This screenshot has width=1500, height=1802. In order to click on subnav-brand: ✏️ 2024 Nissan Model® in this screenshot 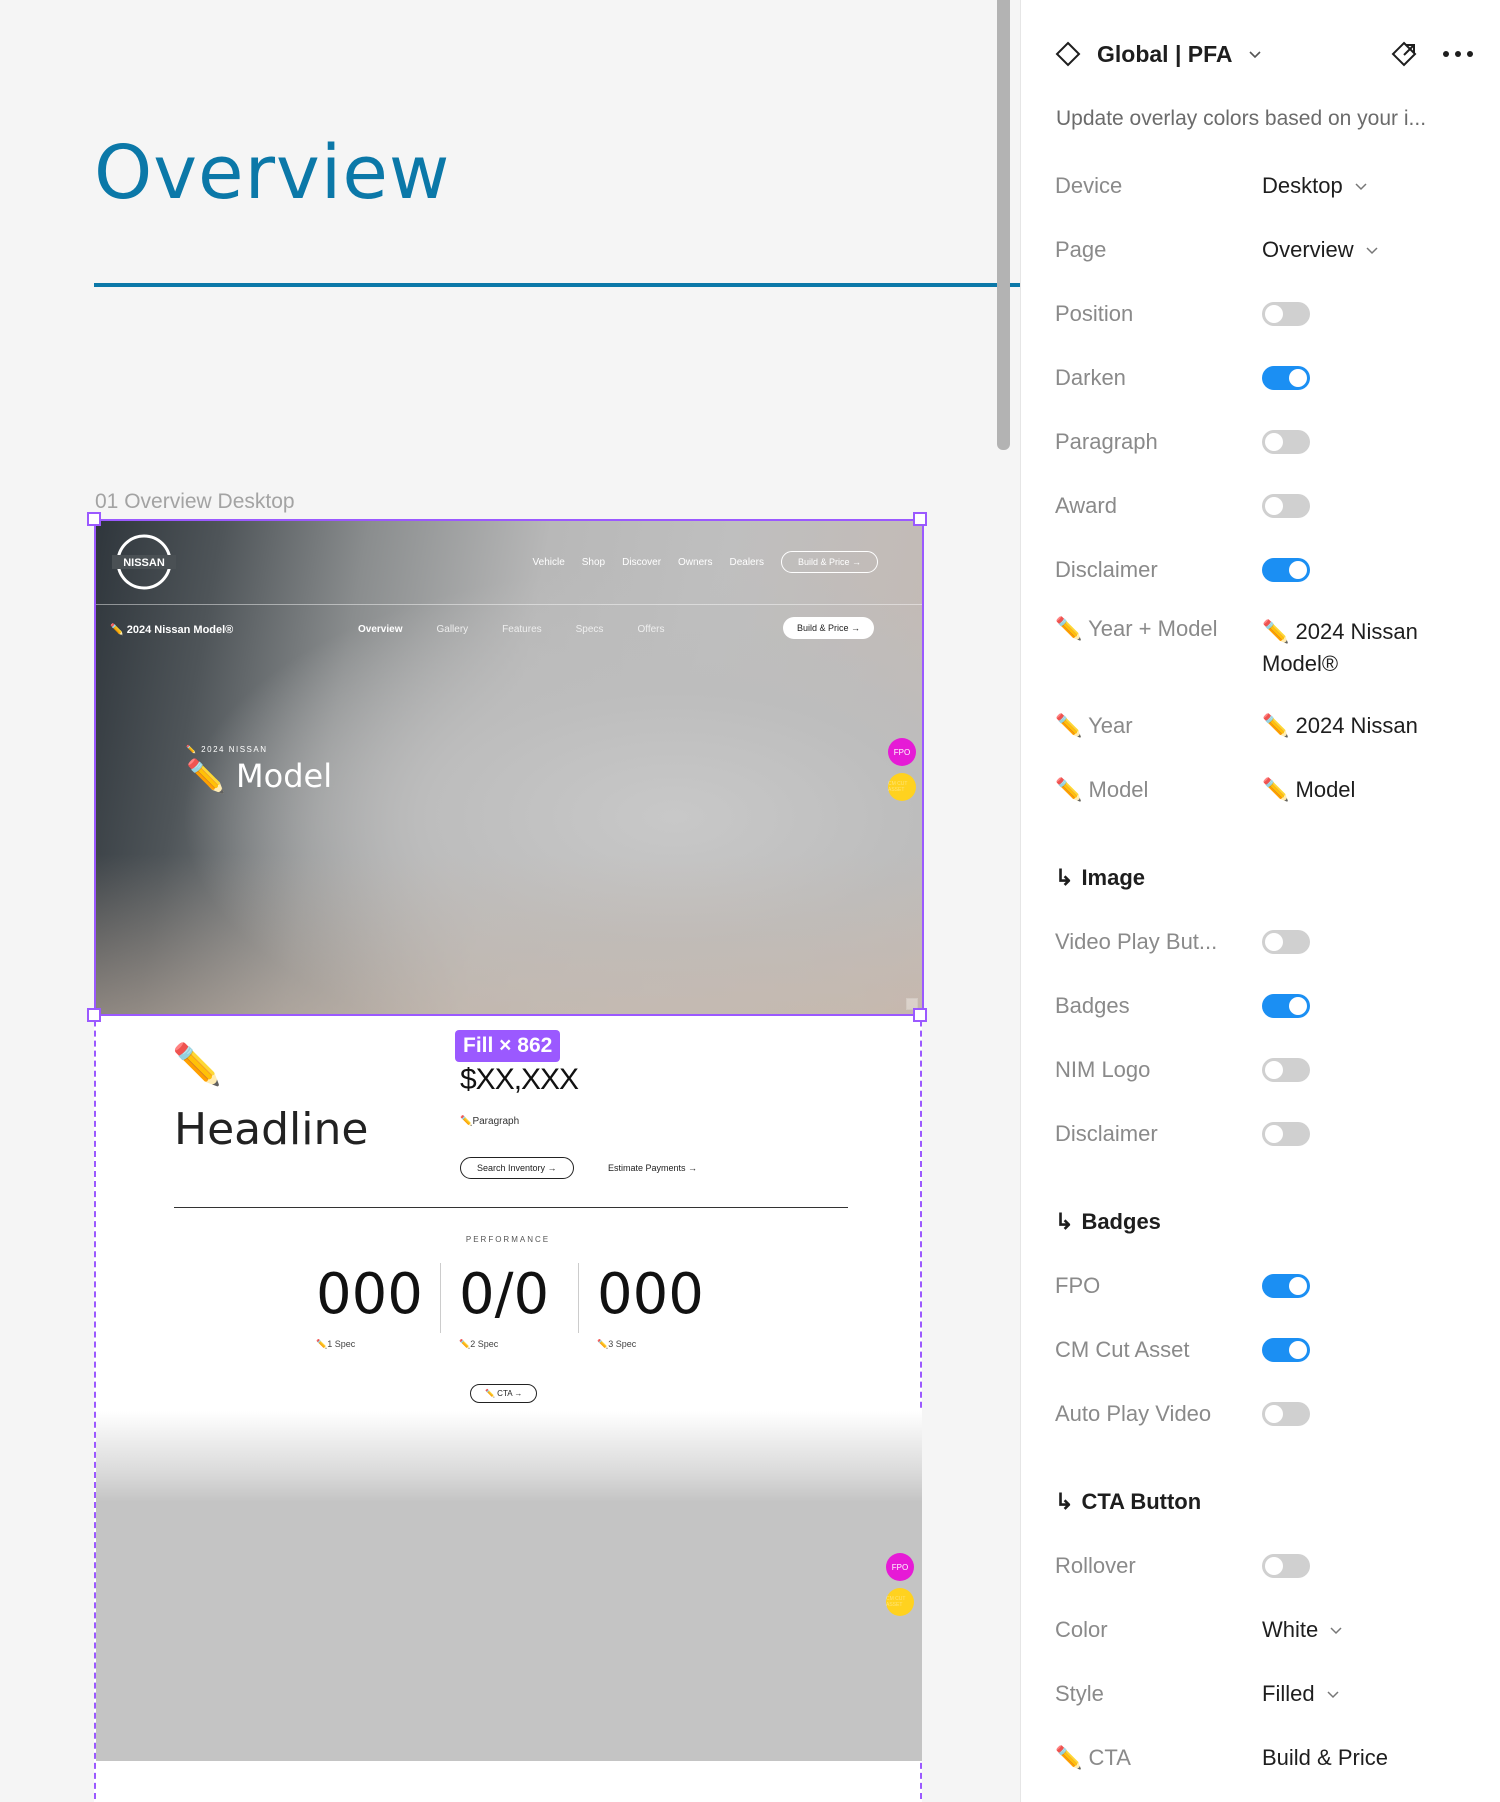, I will do `click(171, 629)`.